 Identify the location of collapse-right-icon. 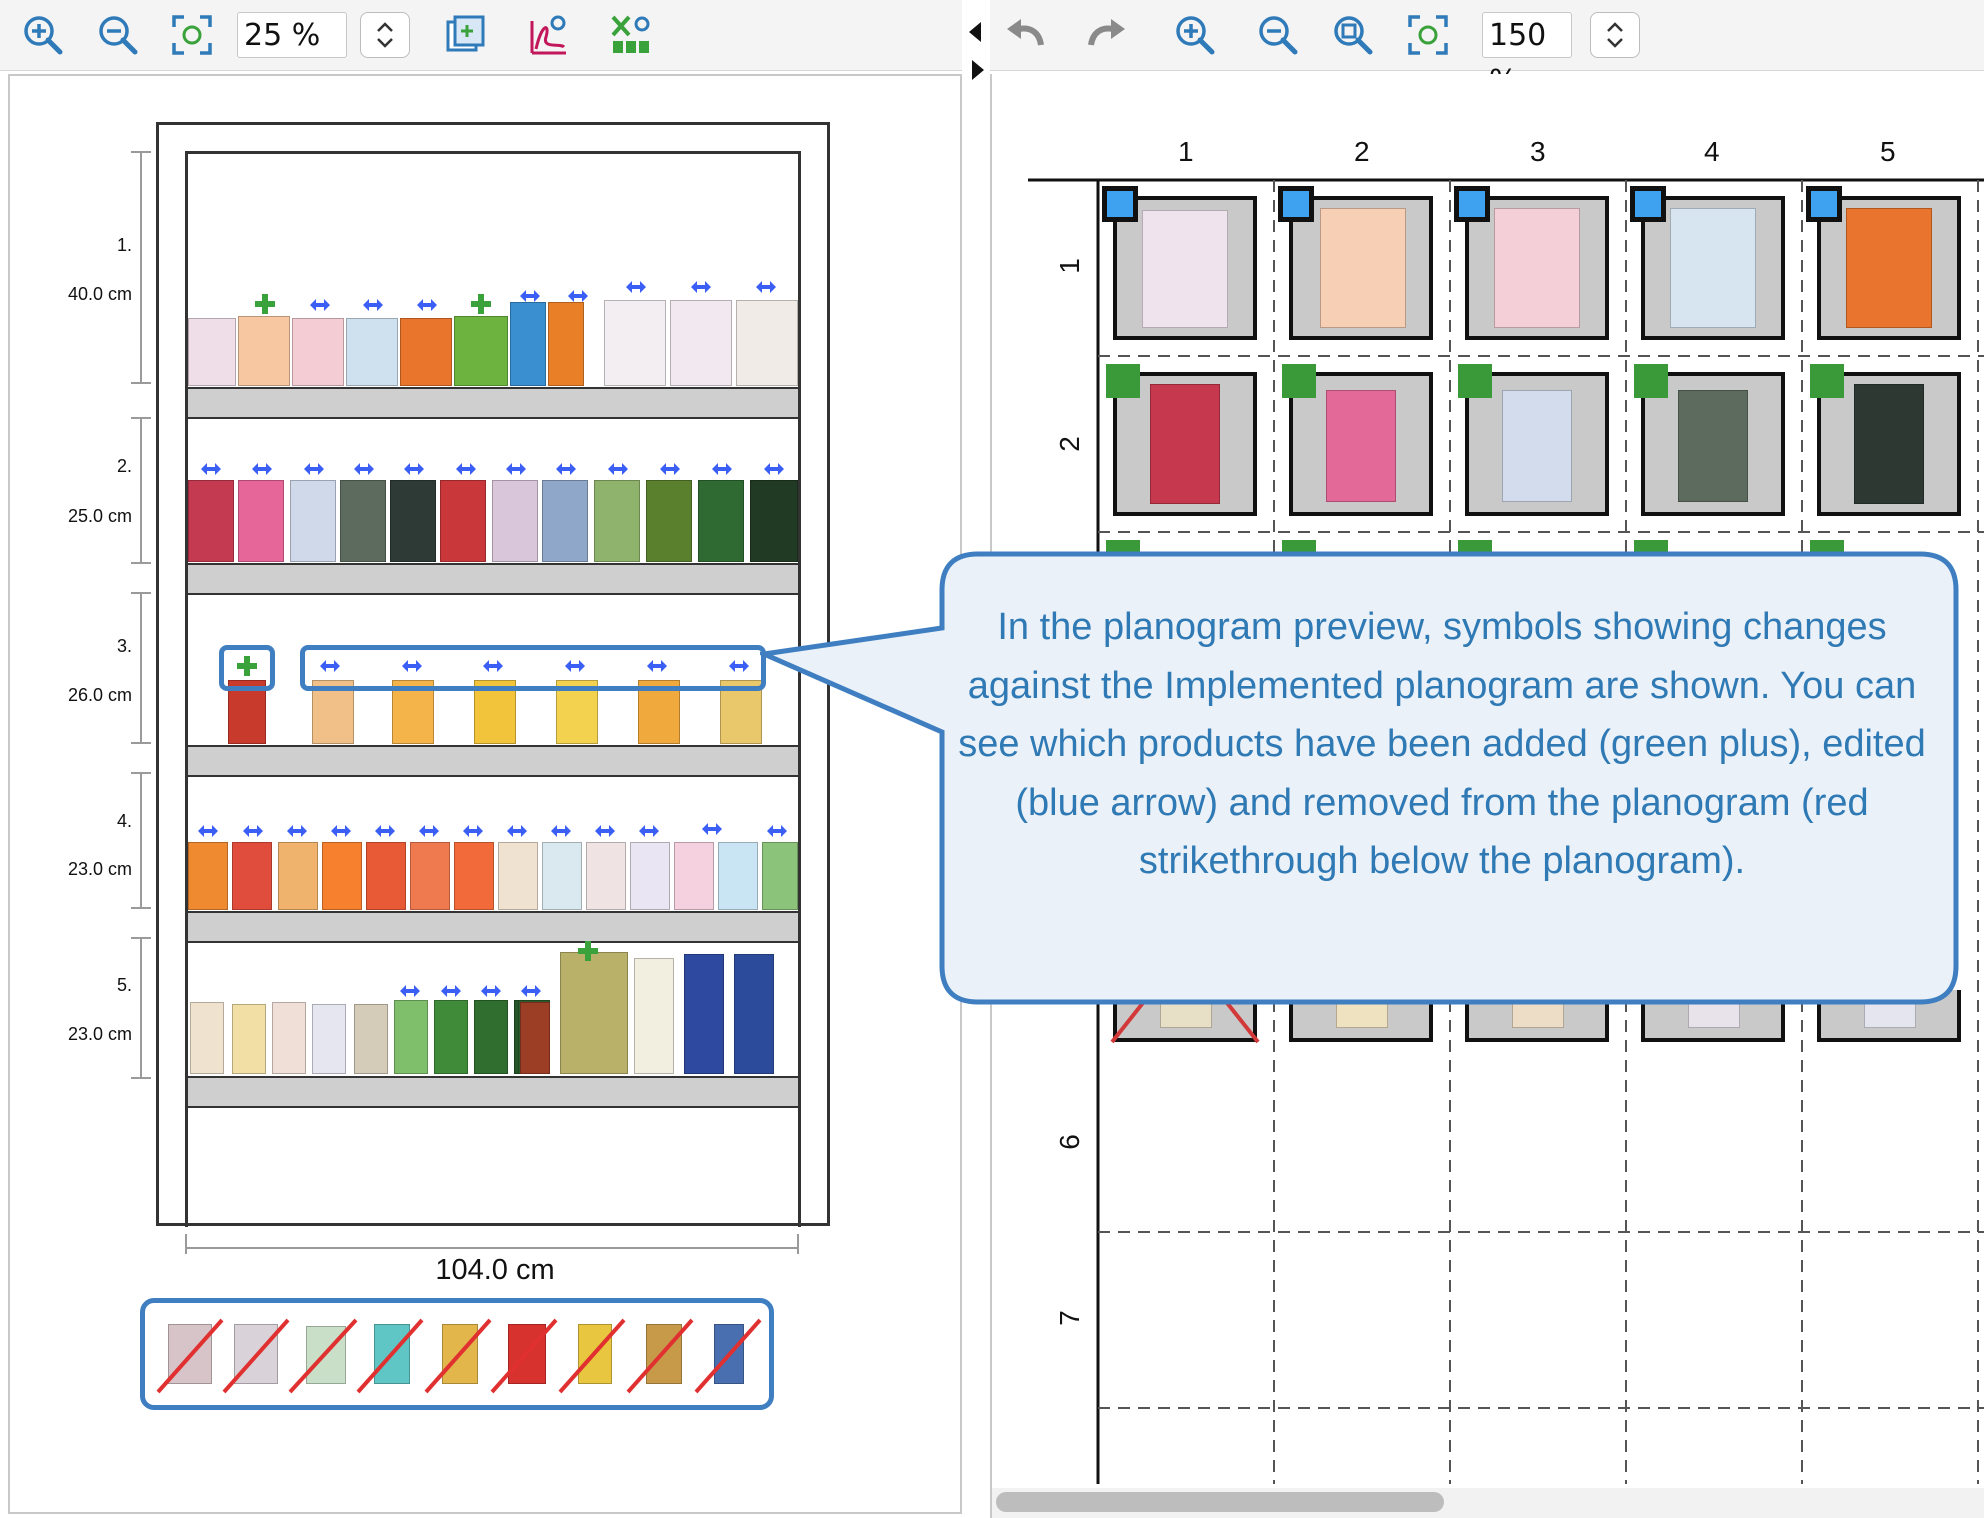
(978, 70).